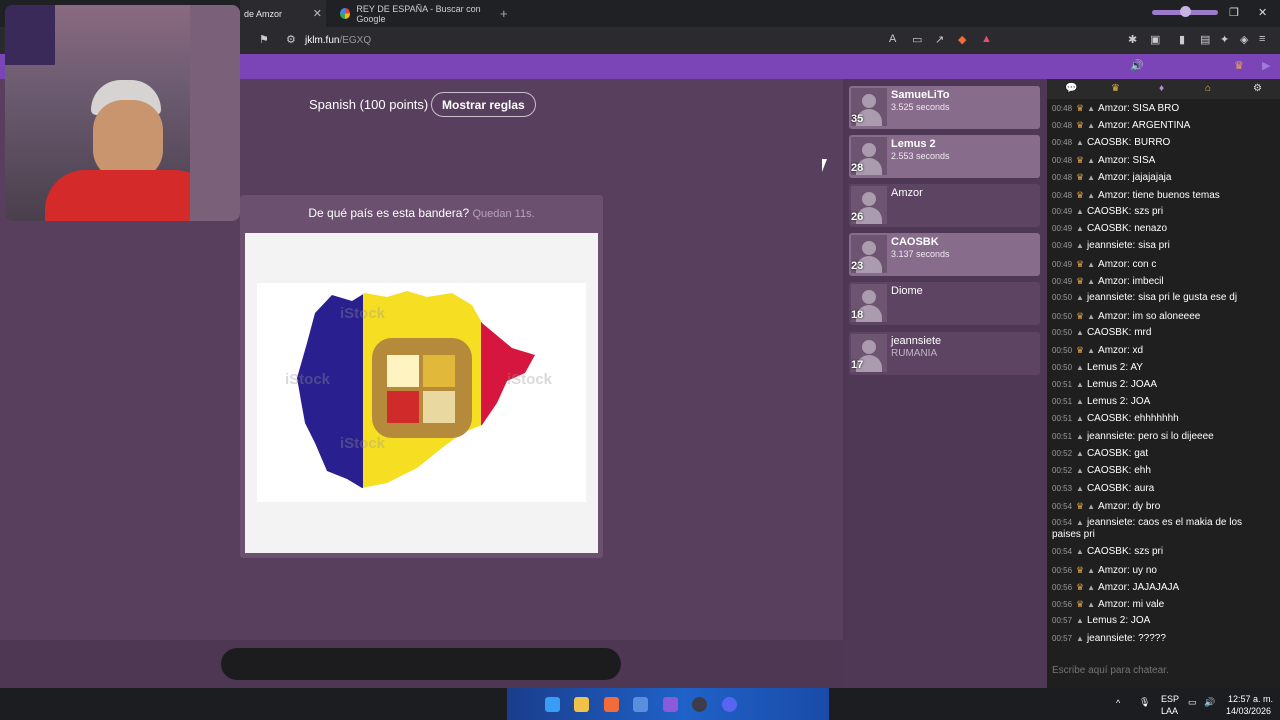 This screenshot has height=720, width=1280. I want to click on store-icon, so click(640, 704).